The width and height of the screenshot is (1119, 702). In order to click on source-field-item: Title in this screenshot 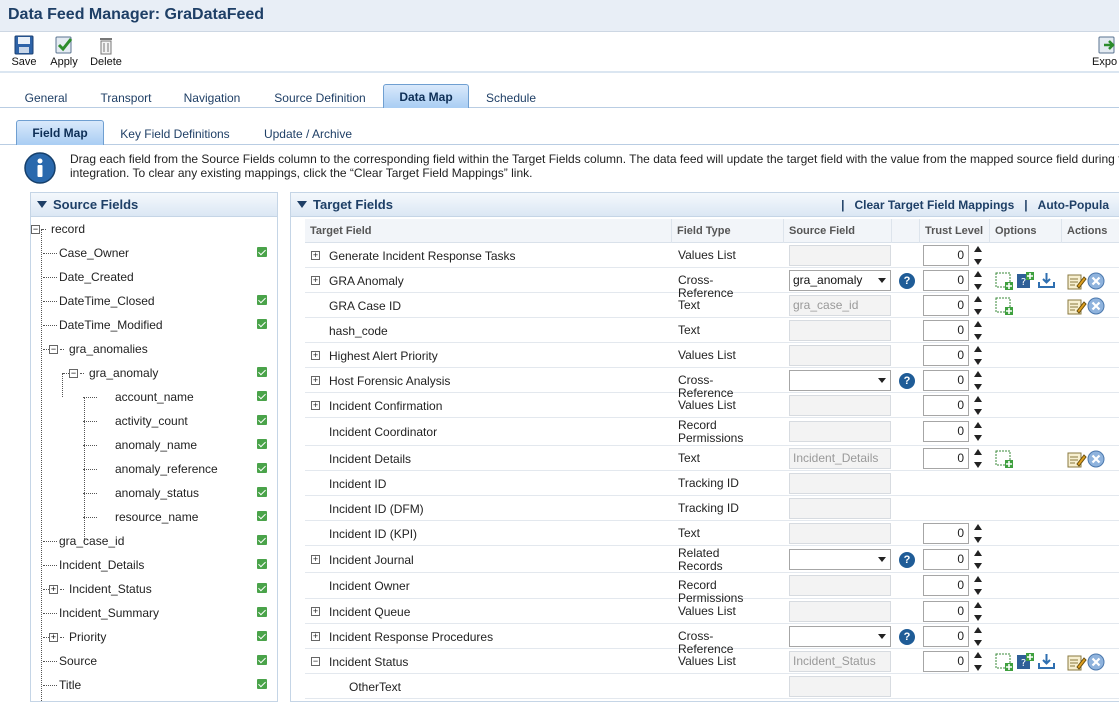, I will do `click(154, 685)`.